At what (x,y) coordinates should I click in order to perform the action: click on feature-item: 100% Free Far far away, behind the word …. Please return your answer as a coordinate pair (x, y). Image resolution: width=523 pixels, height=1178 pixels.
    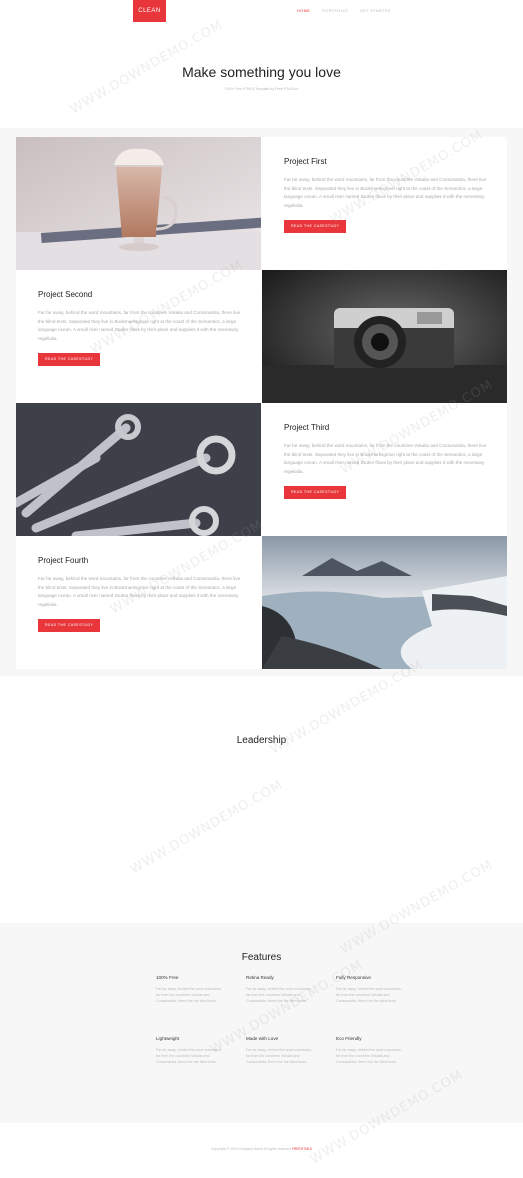
    Looking at the image, I should click on (191, 989).